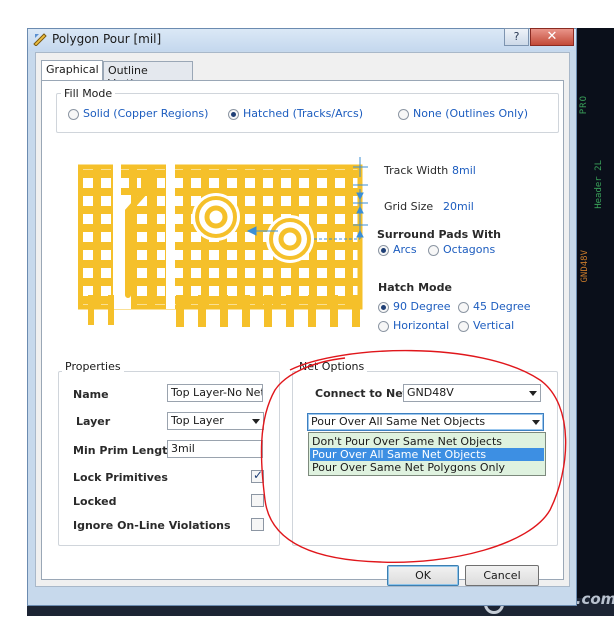 The width and height of the screenshot is (614, 631). Describe the element at coordinates (107, 39) in the screenshot. I see `dialog-title: Polygon Pour [mil]` at that location.